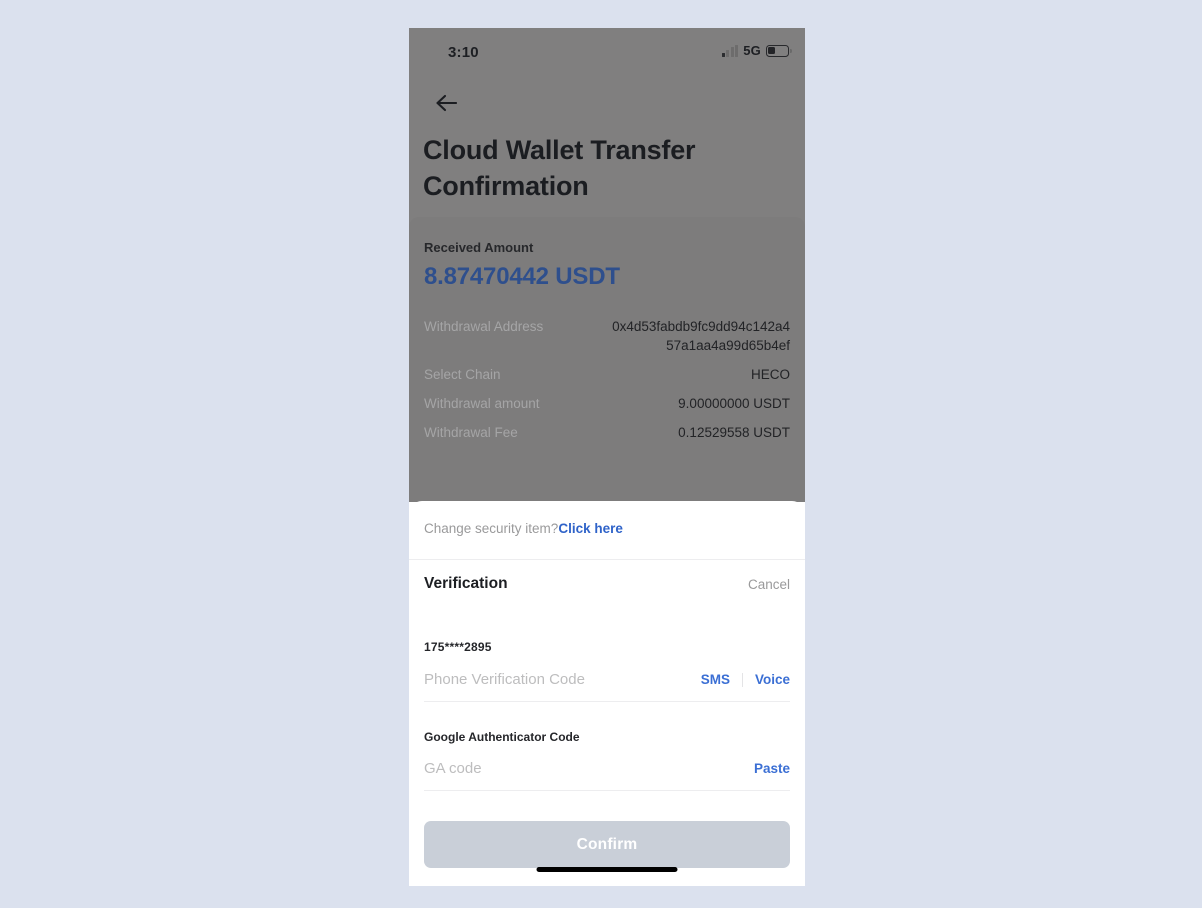 The width and height of the screenshot is (1202, 908). Describe the element at coordinates (482, 403) in the screenshot. I see `detail-key: Withdrawal amount` at that location.